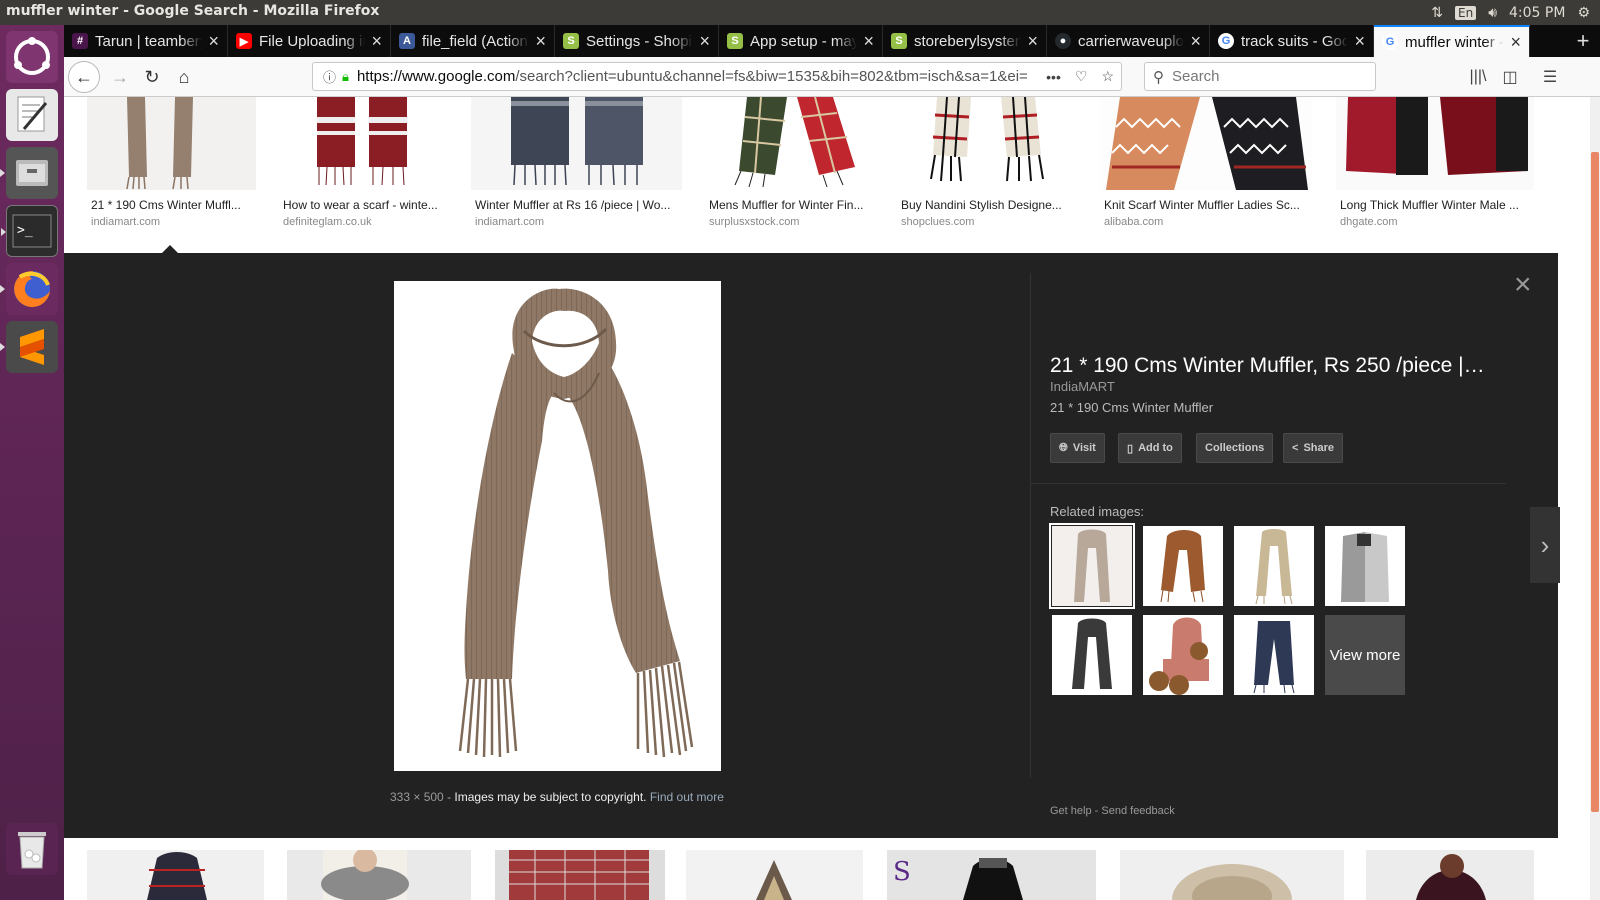  I want to click on ubuntu-logo-icon, so click(32, 57).